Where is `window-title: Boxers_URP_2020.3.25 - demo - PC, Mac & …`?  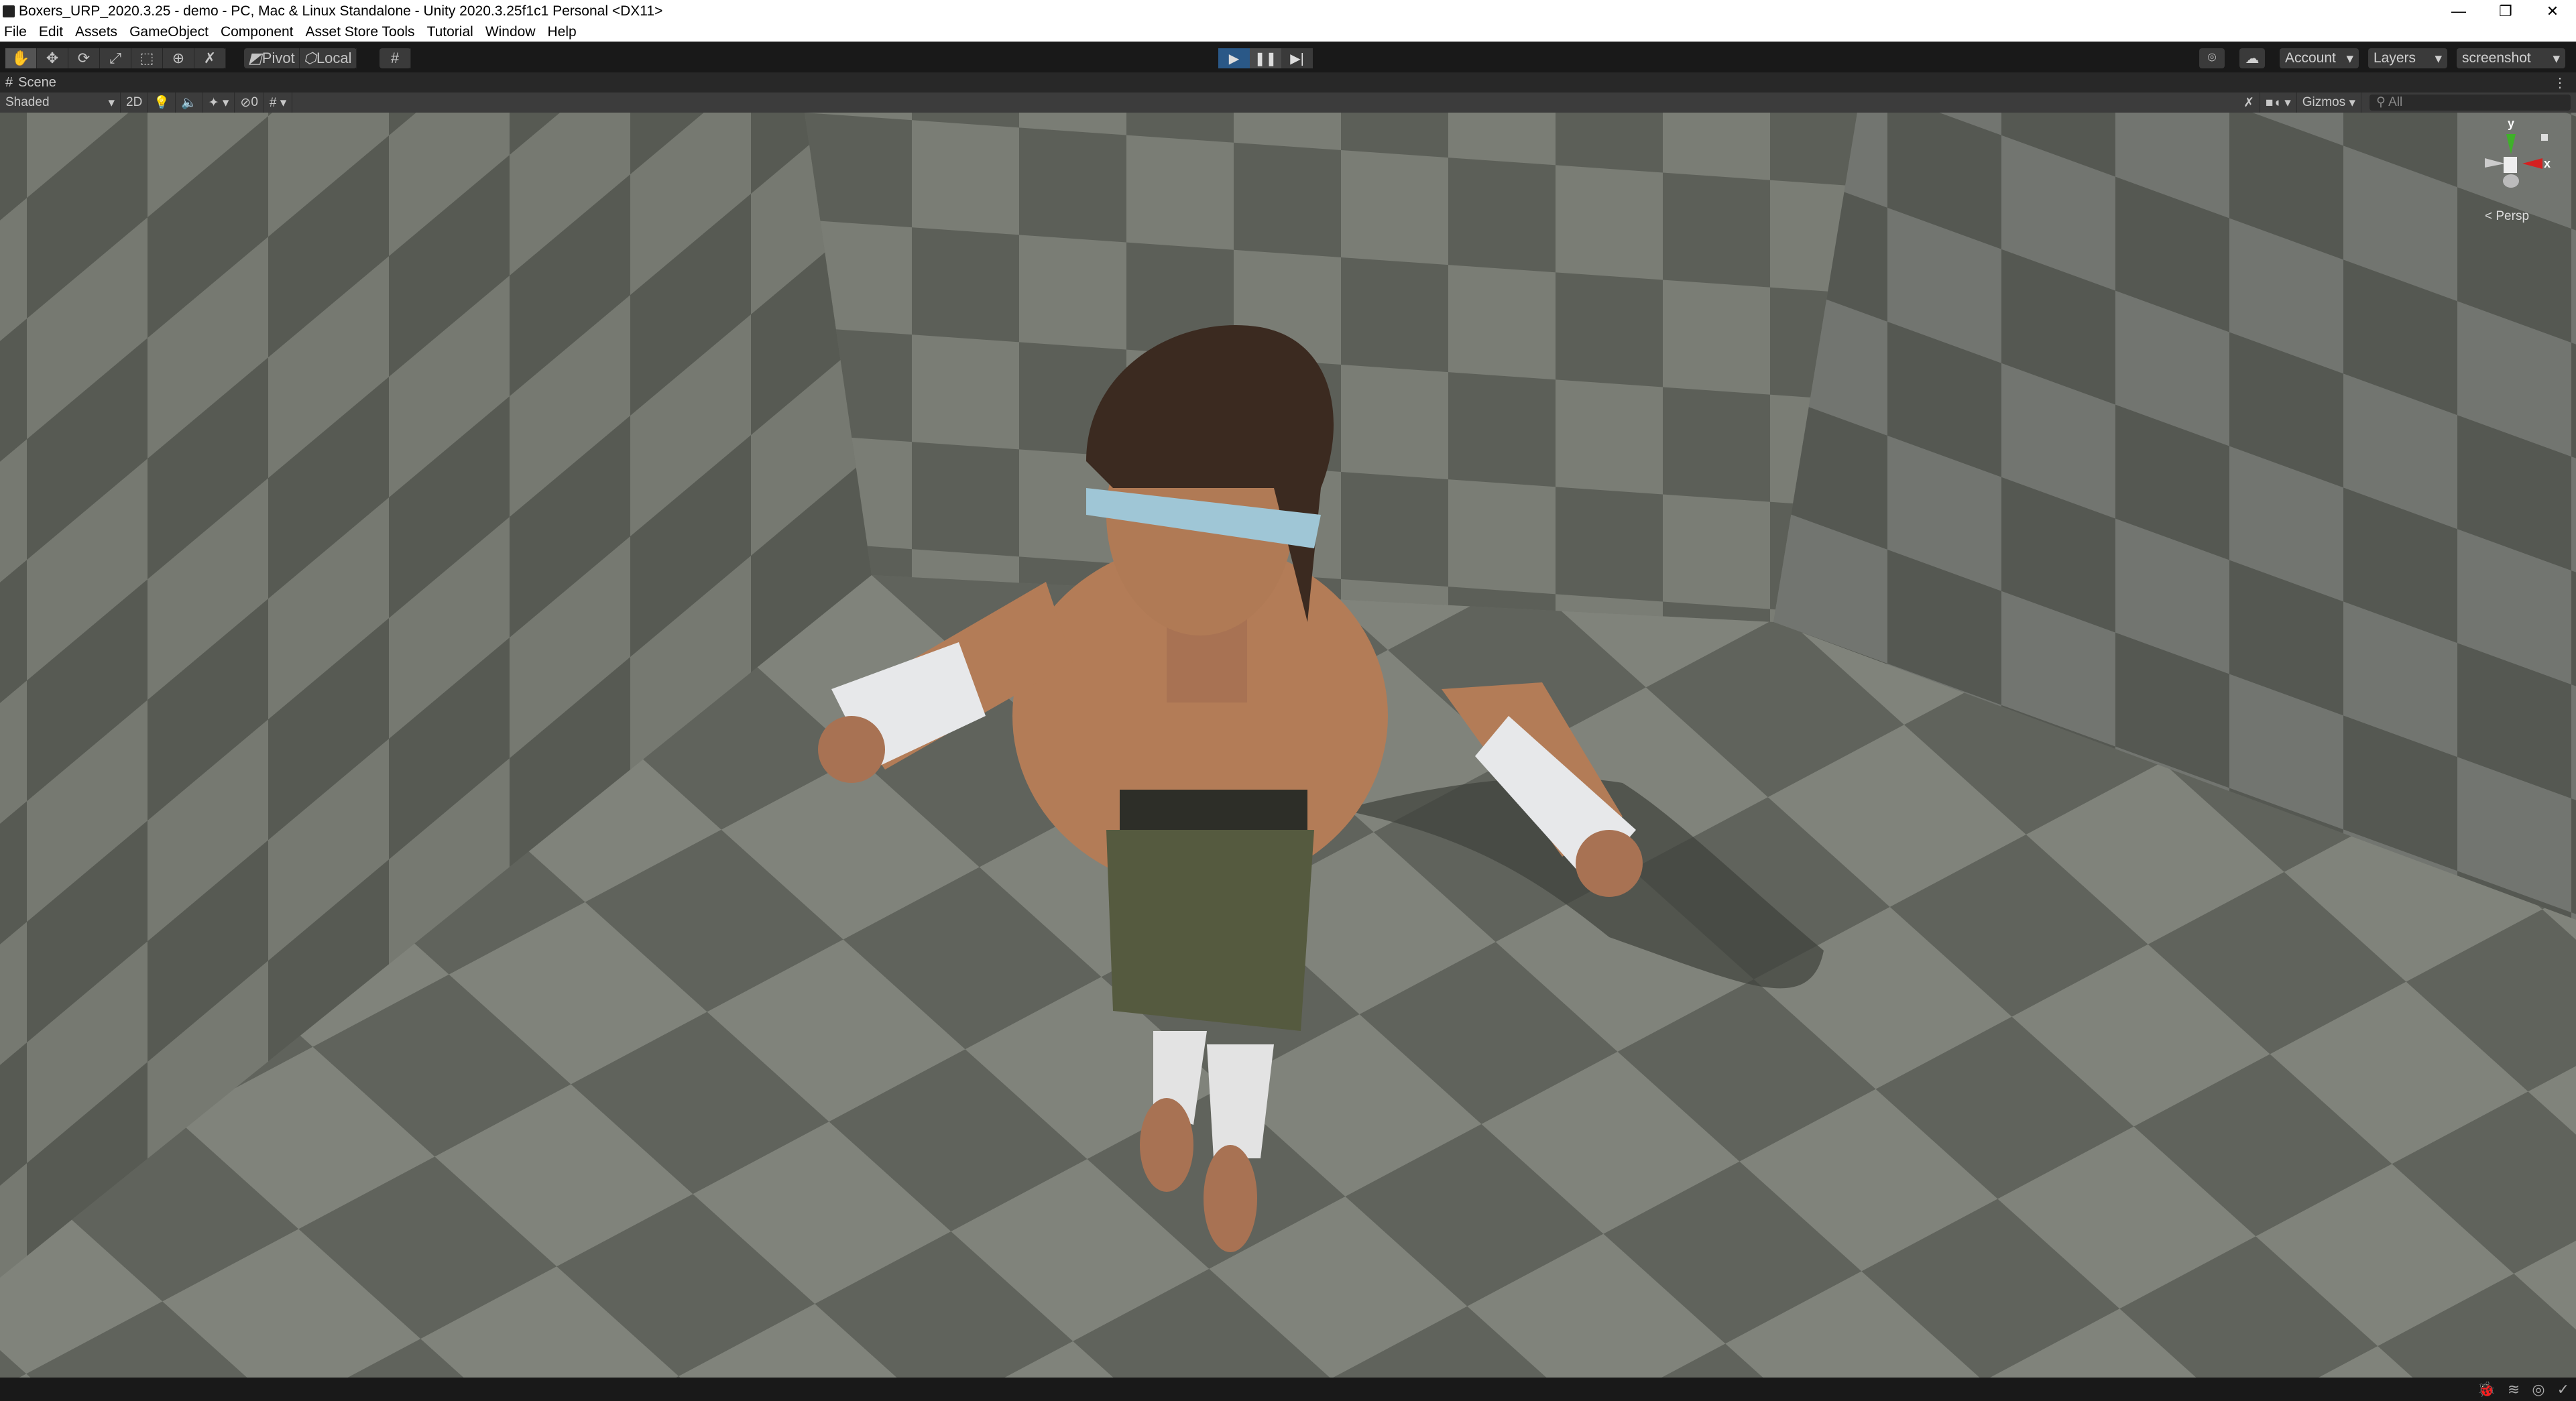 window-title: Boxers_URP_2020.3.25 - demo - PC, Mac & … is located at coordinates (341, 11).